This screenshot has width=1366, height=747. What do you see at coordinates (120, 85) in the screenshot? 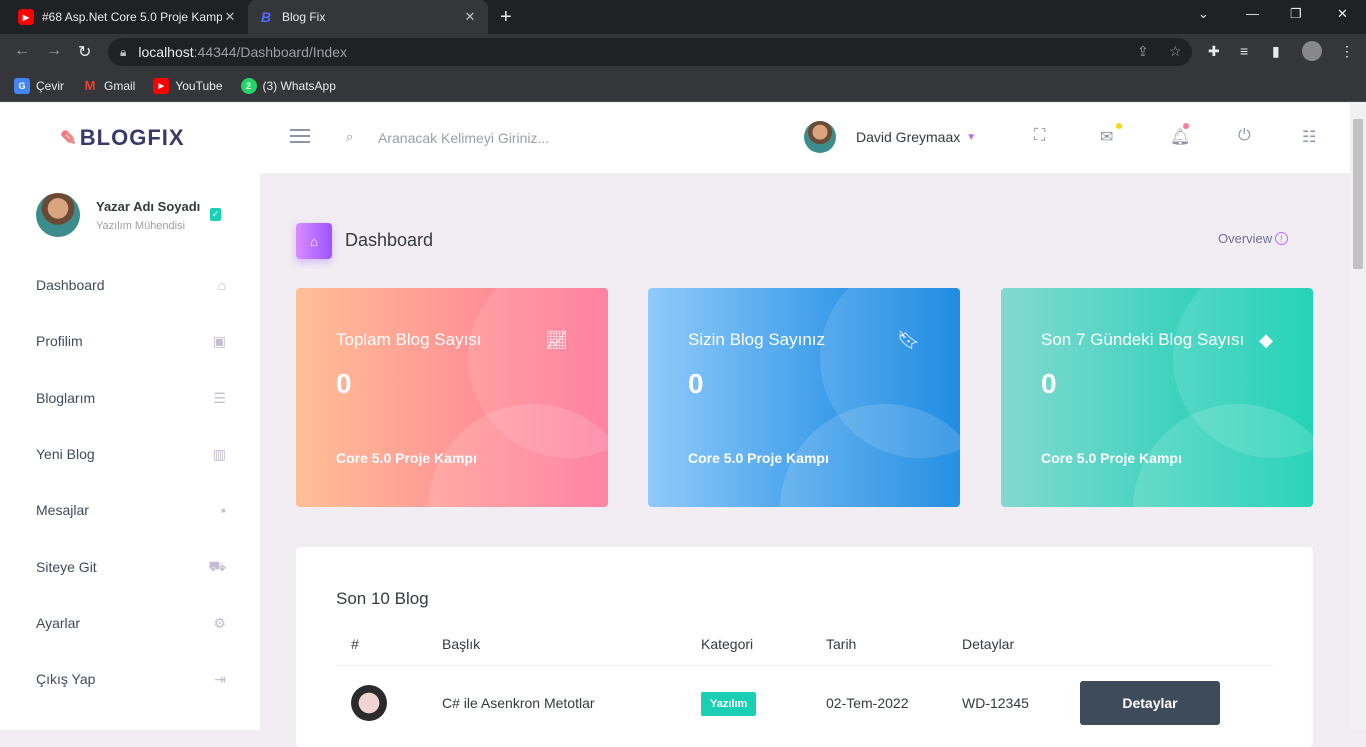
I see `bookmark-label: Gmail` at bounding box center [120, 85].